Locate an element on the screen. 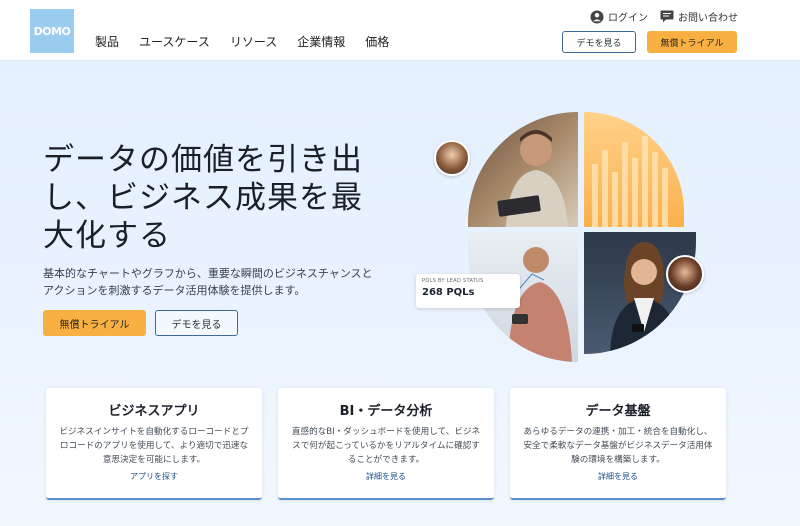 The image size is (800, 526). photo-woman-with-phone is located at coordinates (640, 293).